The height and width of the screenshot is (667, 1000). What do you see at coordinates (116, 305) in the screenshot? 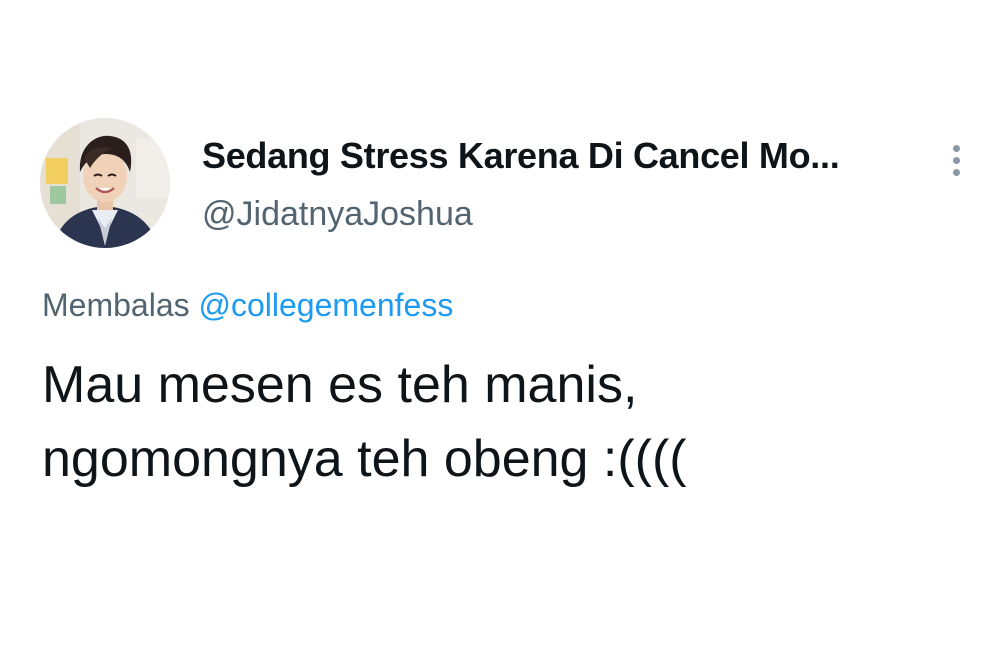
I see `replying-to-label: Membalas` at bounding box center [116, 305].